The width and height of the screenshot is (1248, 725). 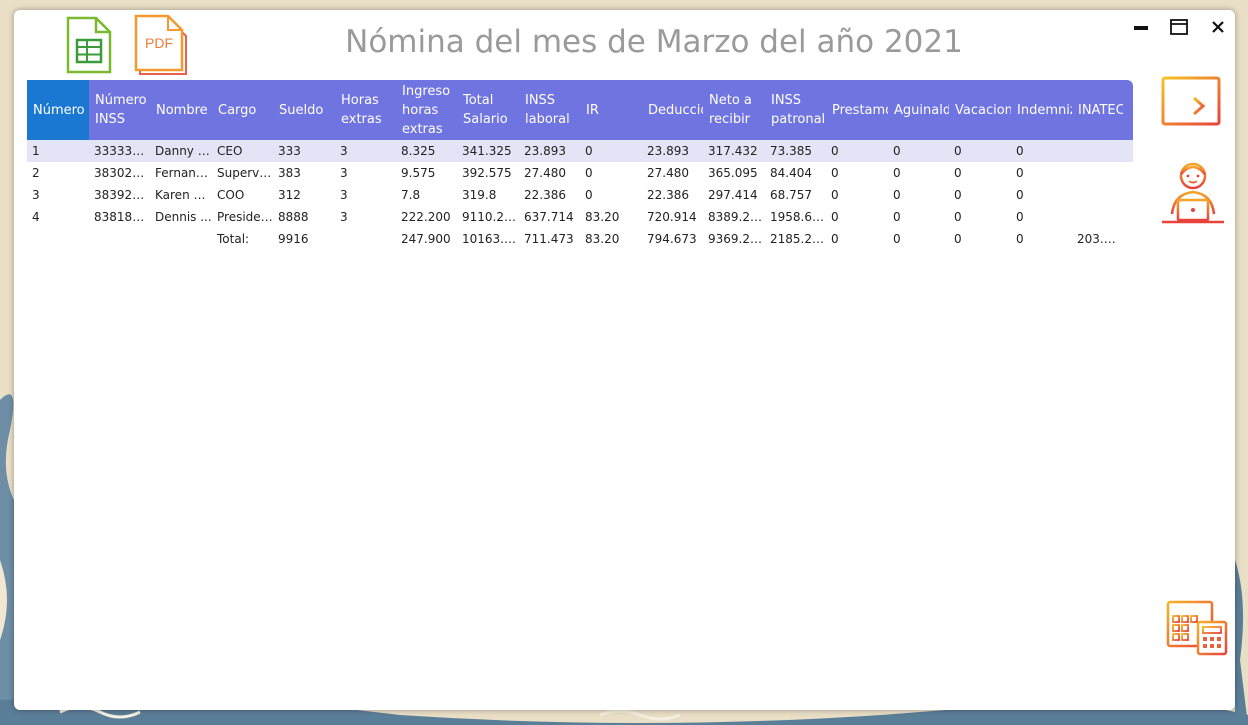 I want to click on change-period-button, so click(x=1191, y=100).